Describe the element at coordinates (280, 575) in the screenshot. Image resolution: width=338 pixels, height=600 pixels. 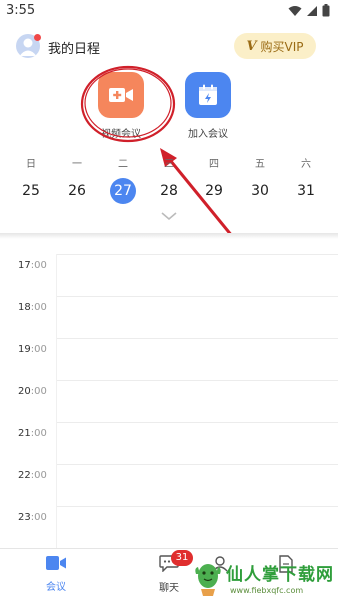
I see `watermark-title: 仙人掌下载网` at that location.